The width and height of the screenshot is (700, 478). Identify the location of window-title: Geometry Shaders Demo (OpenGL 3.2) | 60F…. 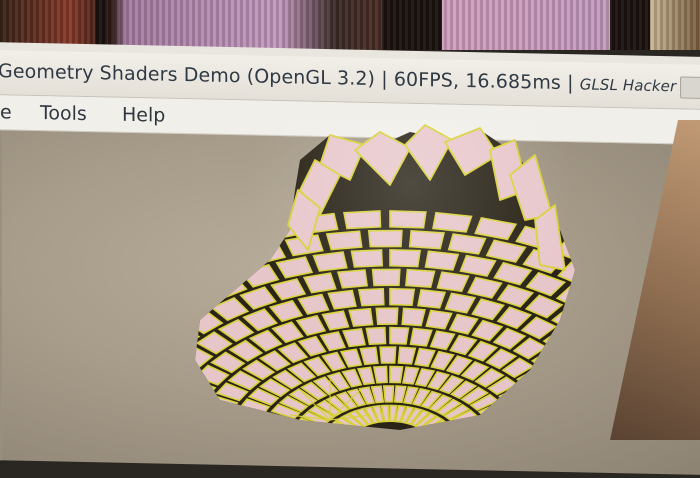
(350, 79).